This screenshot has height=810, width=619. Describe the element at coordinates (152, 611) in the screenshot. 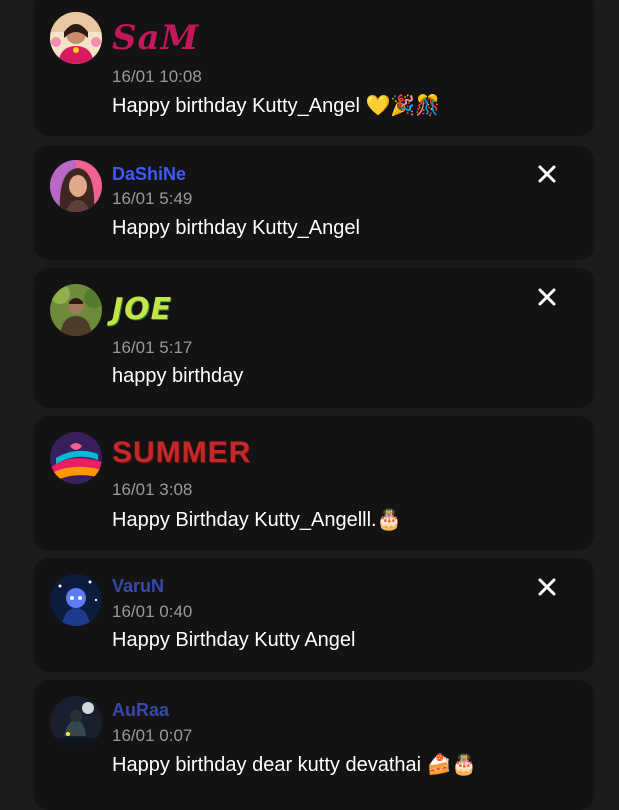

I see `comment-time: 16/01 0:40` at that location.